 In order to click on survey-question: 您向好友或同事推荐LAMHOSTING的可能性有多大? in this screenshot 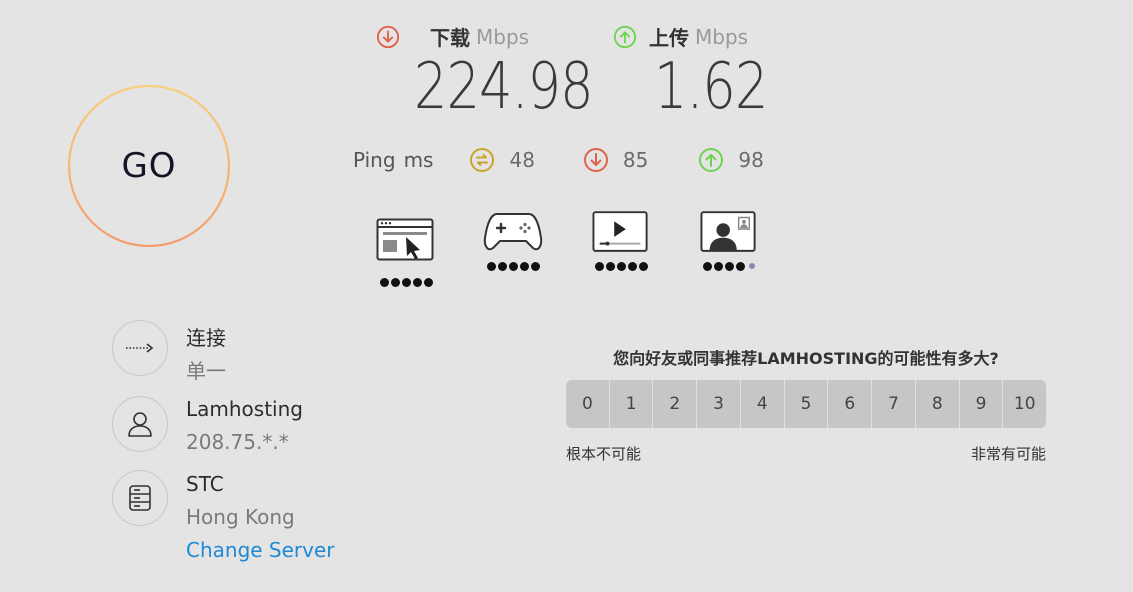, I will do `click(806, 358)`.